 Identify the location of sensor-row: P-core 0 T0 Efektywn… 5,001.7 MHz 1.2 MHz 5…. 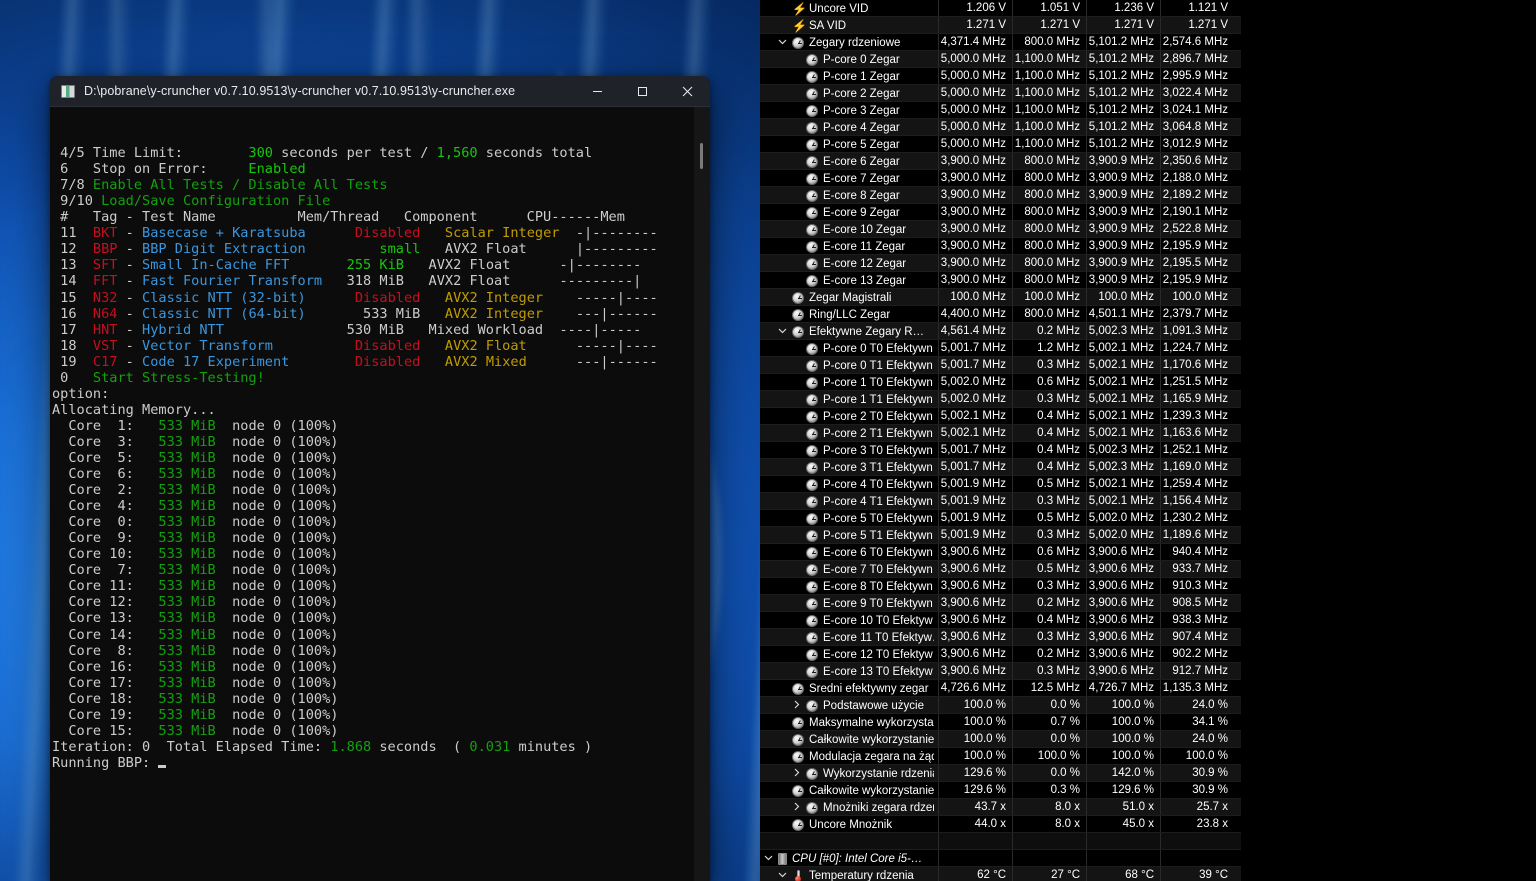
(1000, 348).